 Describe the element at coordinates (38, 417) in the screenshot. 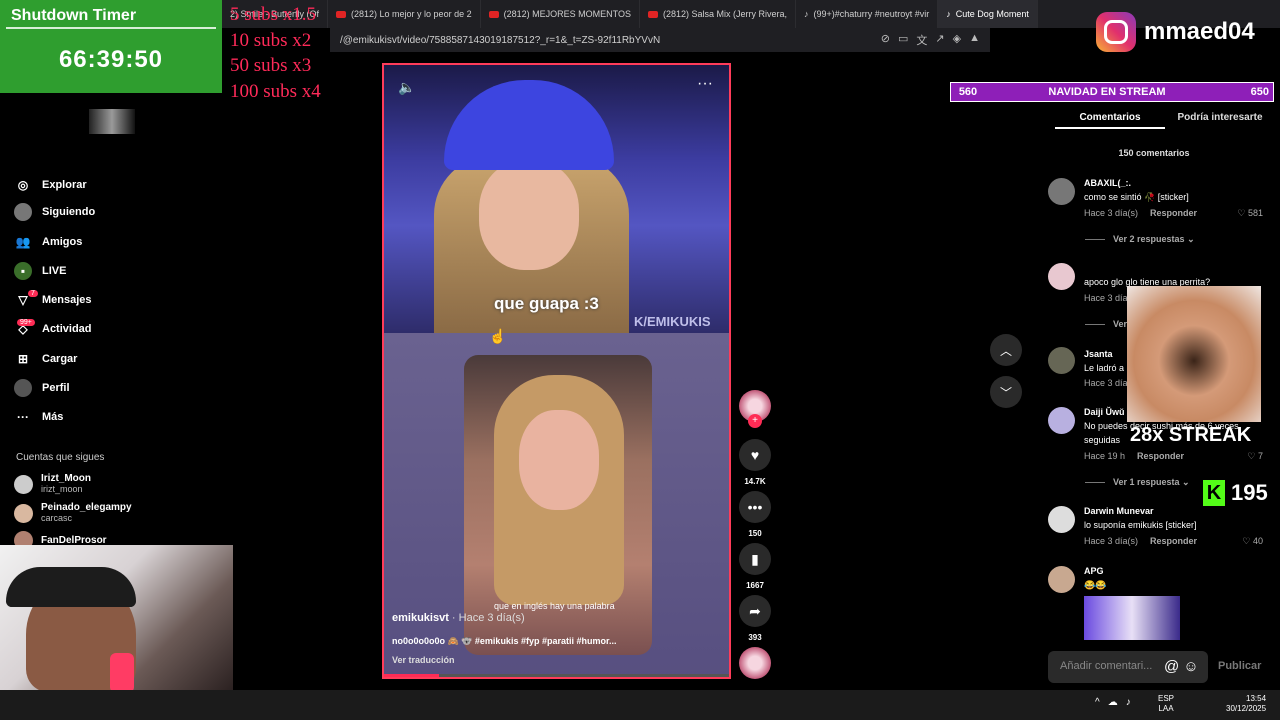

I see `sidebar-item-mas: ··· Más` at that location.